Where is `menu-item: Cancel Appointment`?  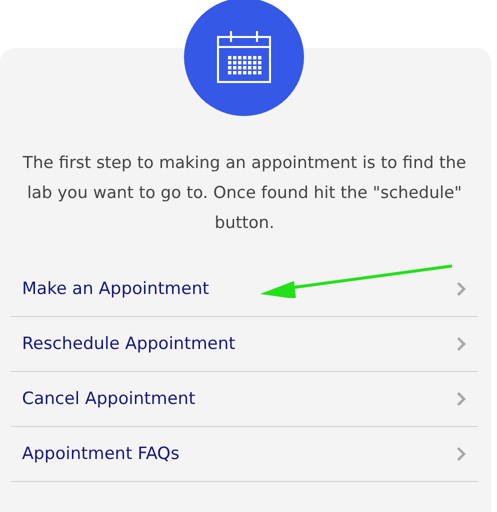 menu-item: Cancel Appointment is located at coordinates (244, 400).